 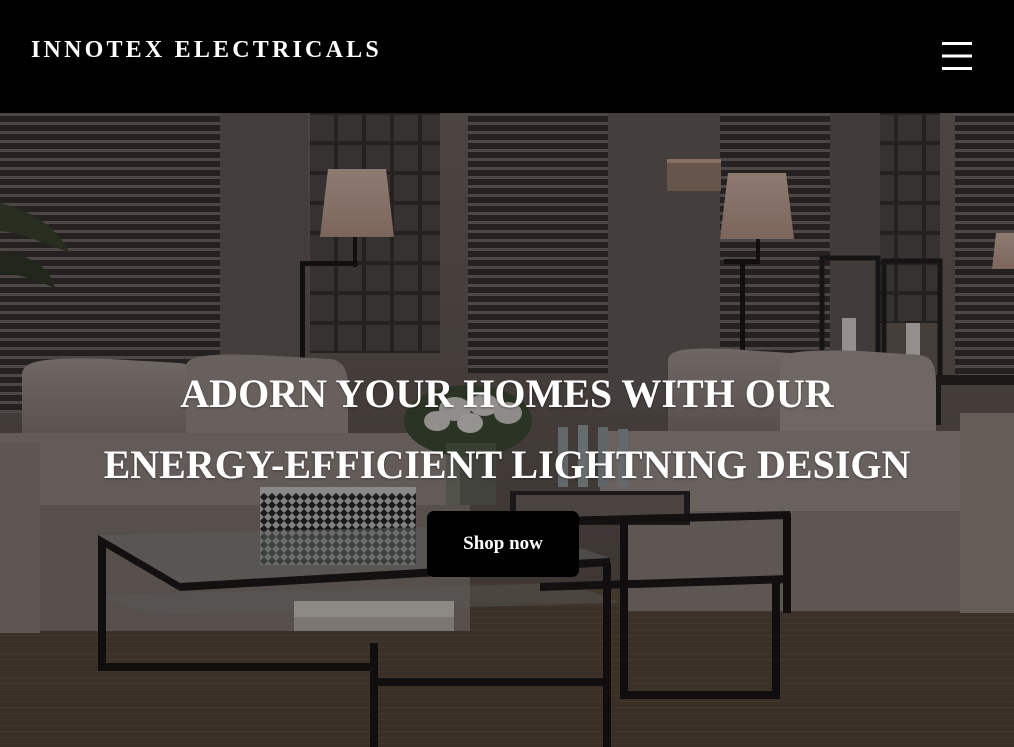 I want to click on brand-logo: INNOTEX ELECTRICALS, so click(x=206, y=50).